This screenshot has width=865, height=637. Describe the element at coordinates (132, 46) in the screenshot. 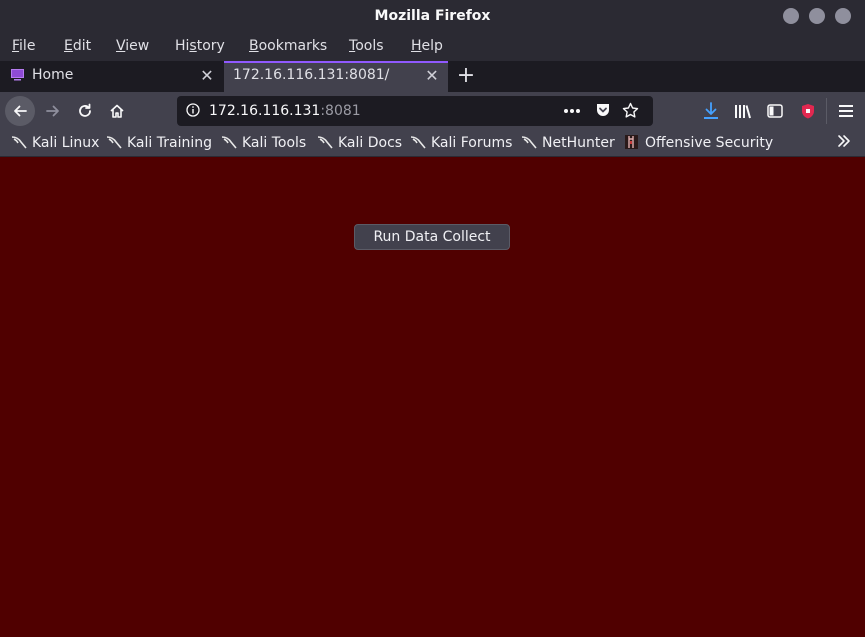

I see `menu-view: View` at that location.